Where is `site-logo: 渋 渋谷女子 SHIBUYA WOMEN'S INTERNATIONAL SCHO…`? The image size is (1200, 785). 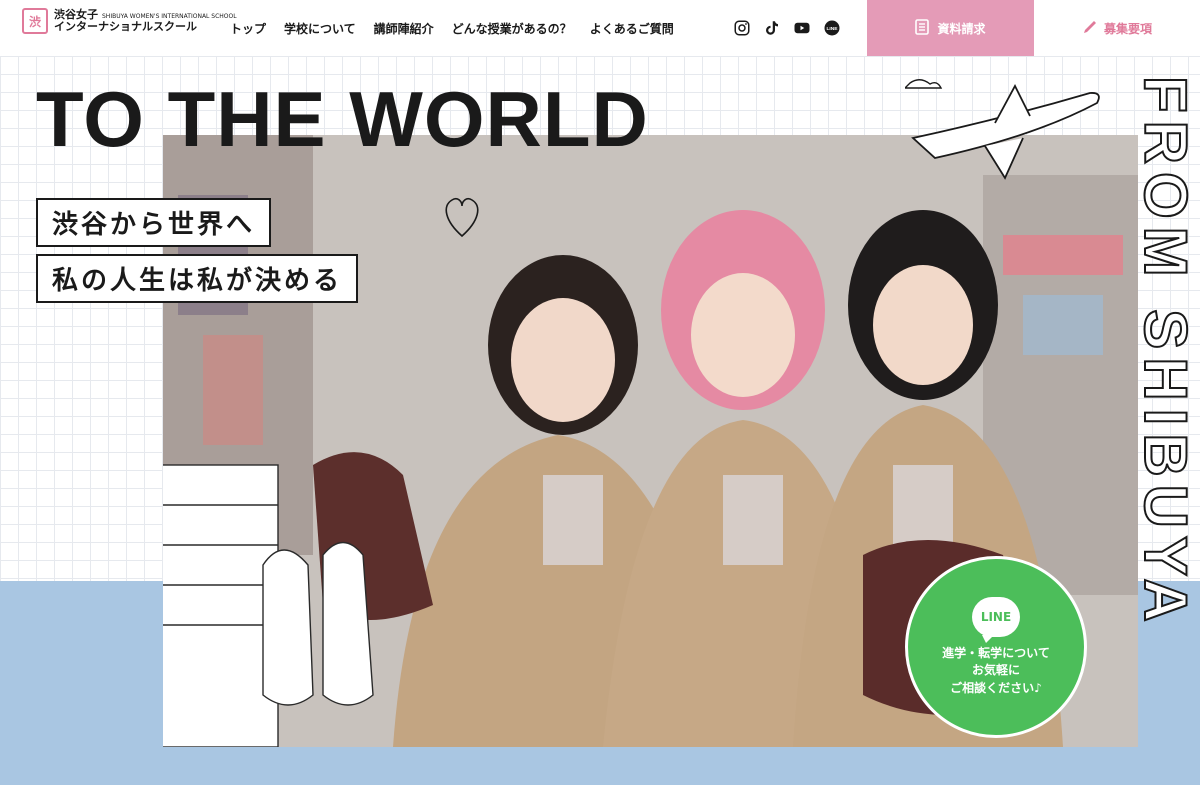 site-logo: 渋 渋谷女子 SHIBUYA WOMEN'S INTERNATIONAL SCHO… is located at coordinates (129, 21).